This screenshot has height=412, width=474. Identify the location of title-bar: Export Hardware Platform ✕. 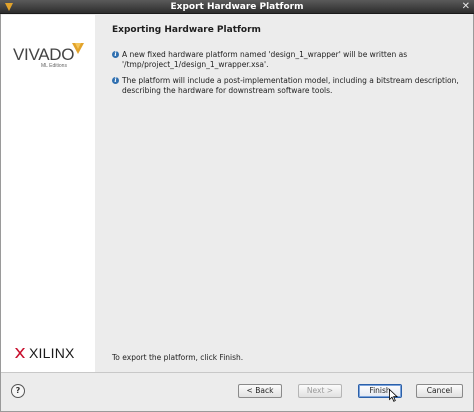
(237, 7).